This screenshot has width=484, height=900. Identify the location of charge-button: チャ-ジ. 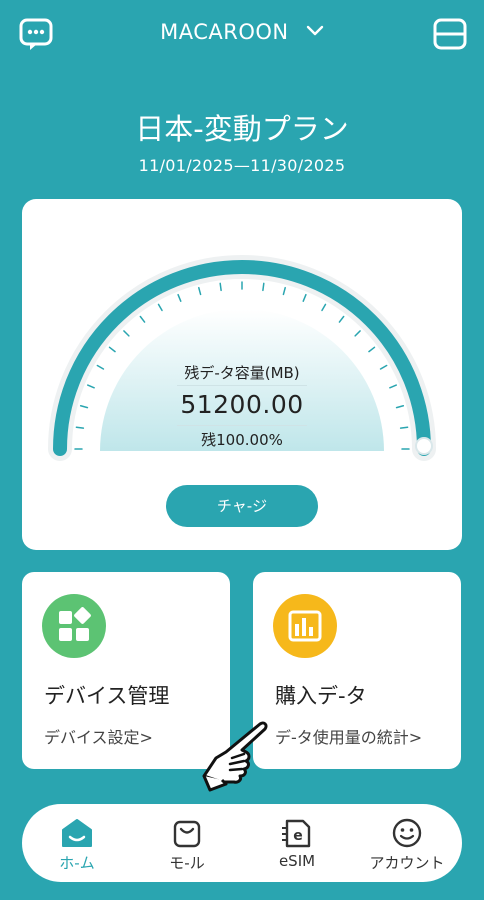
(242, 506).